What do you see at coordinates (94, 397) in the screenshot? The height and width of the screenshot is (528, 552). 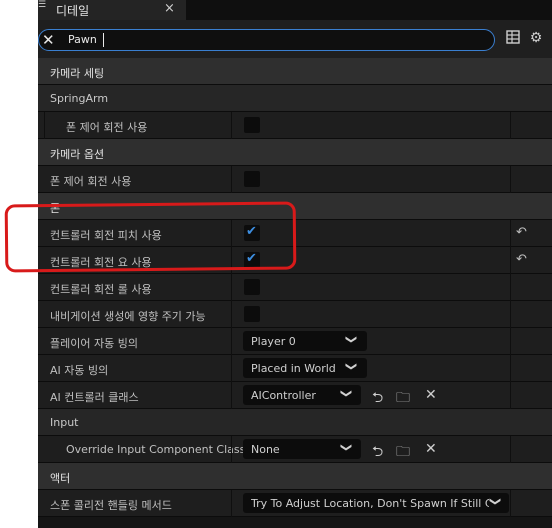 I see `prop-label: AI 컨트롤러 클래스` at bounding box center [94, 397].